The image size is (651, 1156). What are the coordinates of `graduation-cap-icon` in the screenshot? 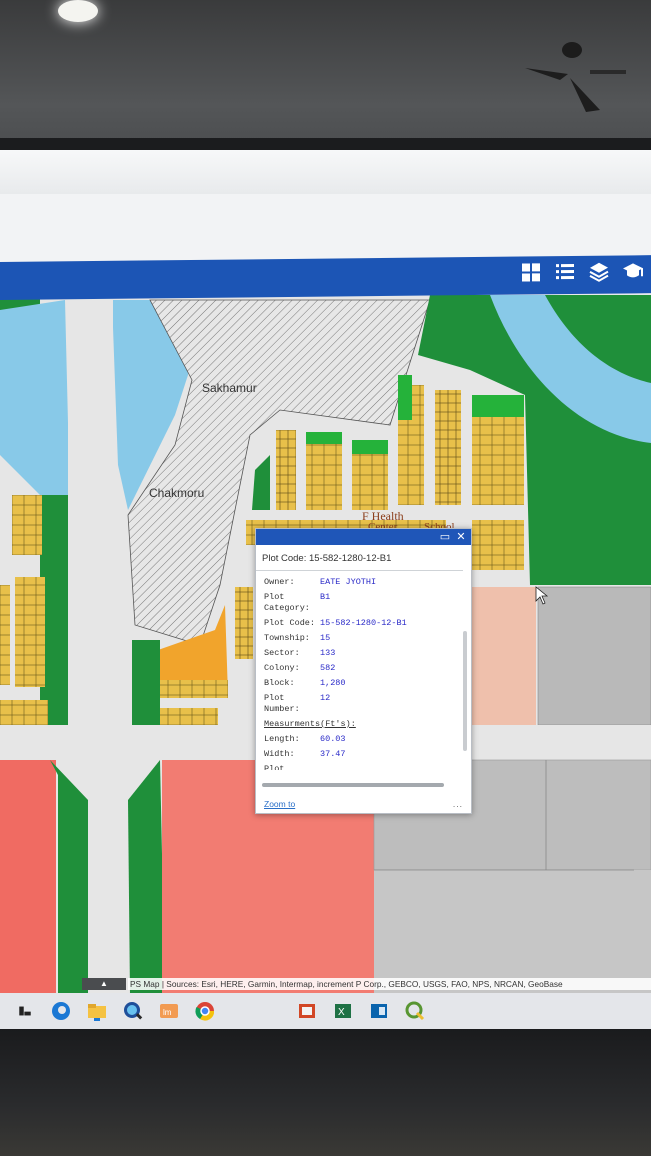 It's located at (633, 270).